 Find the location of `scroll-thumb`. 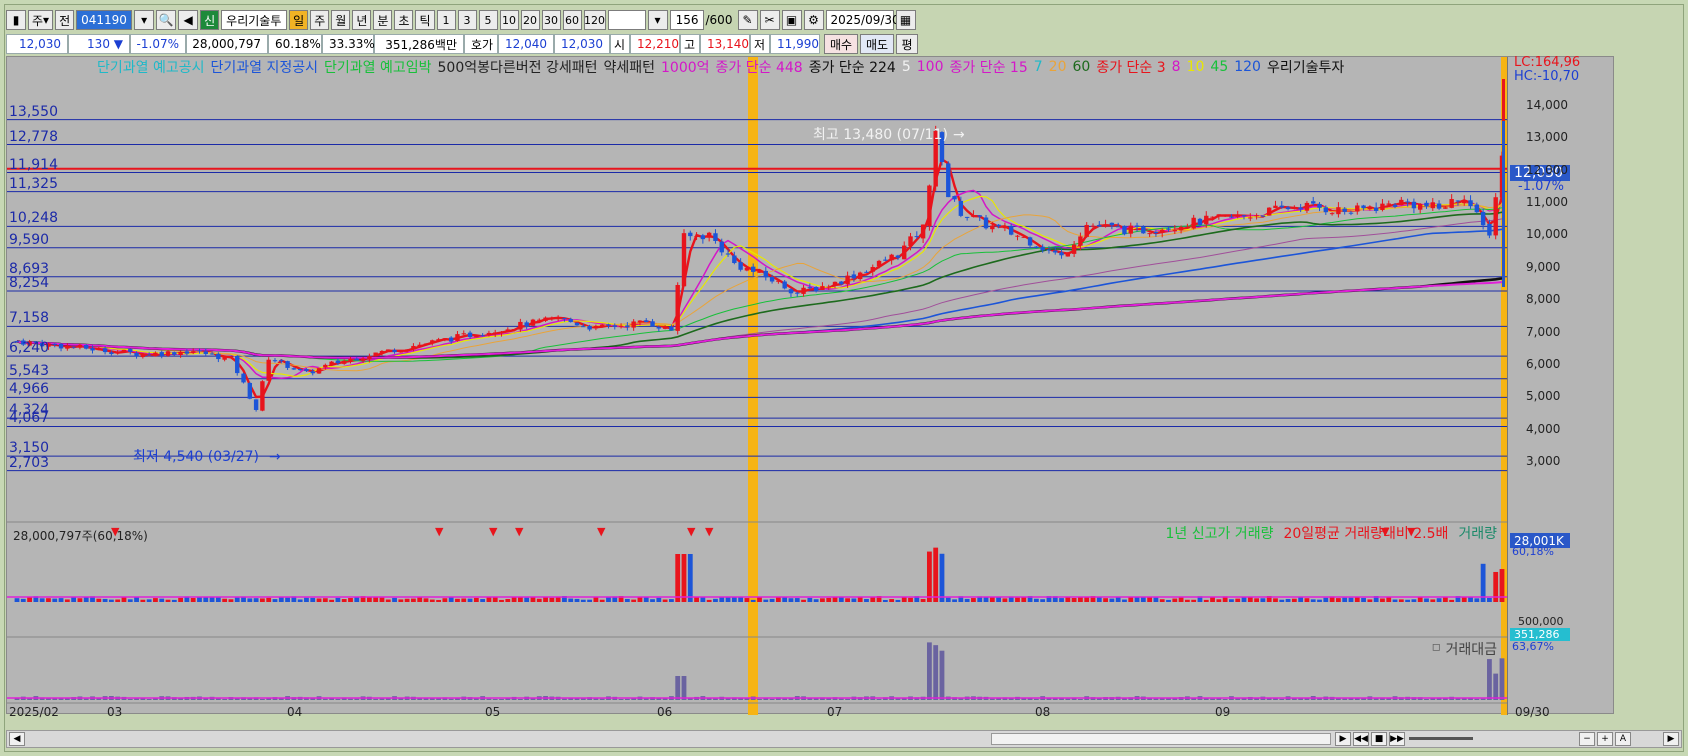

scroll-thumb is located at coordinates (1161, 739).